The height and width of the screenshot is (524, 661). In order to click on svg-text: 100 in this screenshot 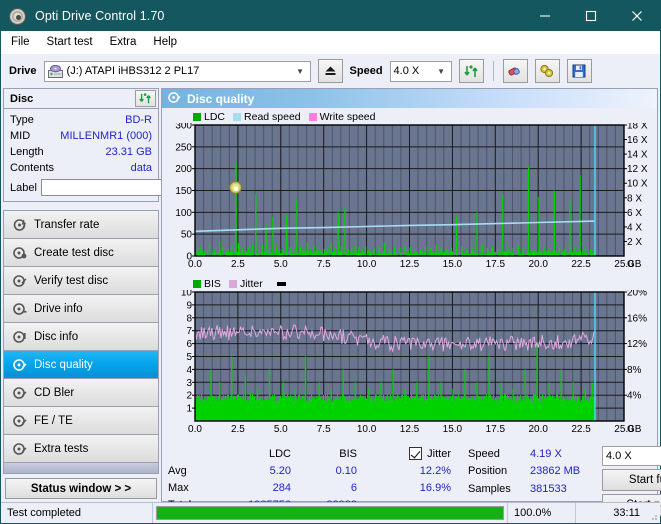, I will do `click(183, 213)`.